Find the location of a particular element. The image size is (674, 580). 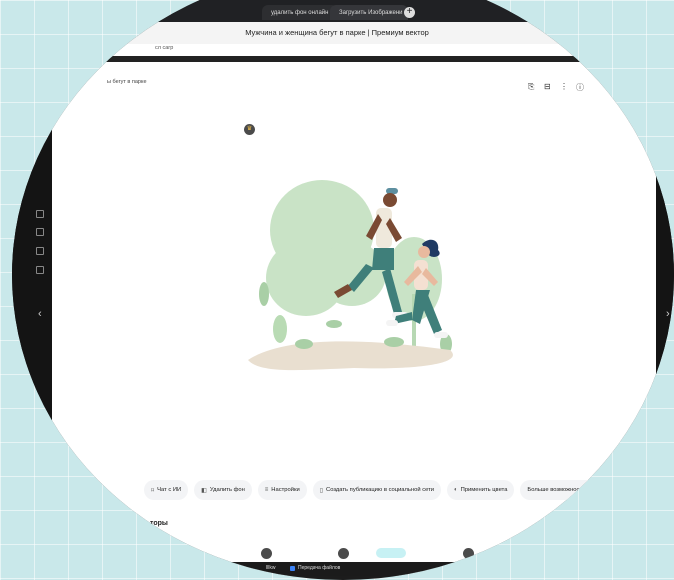

create-social-post-button: ▯ Создать публикацию в социальной сети is located at coordinates (377, 490).